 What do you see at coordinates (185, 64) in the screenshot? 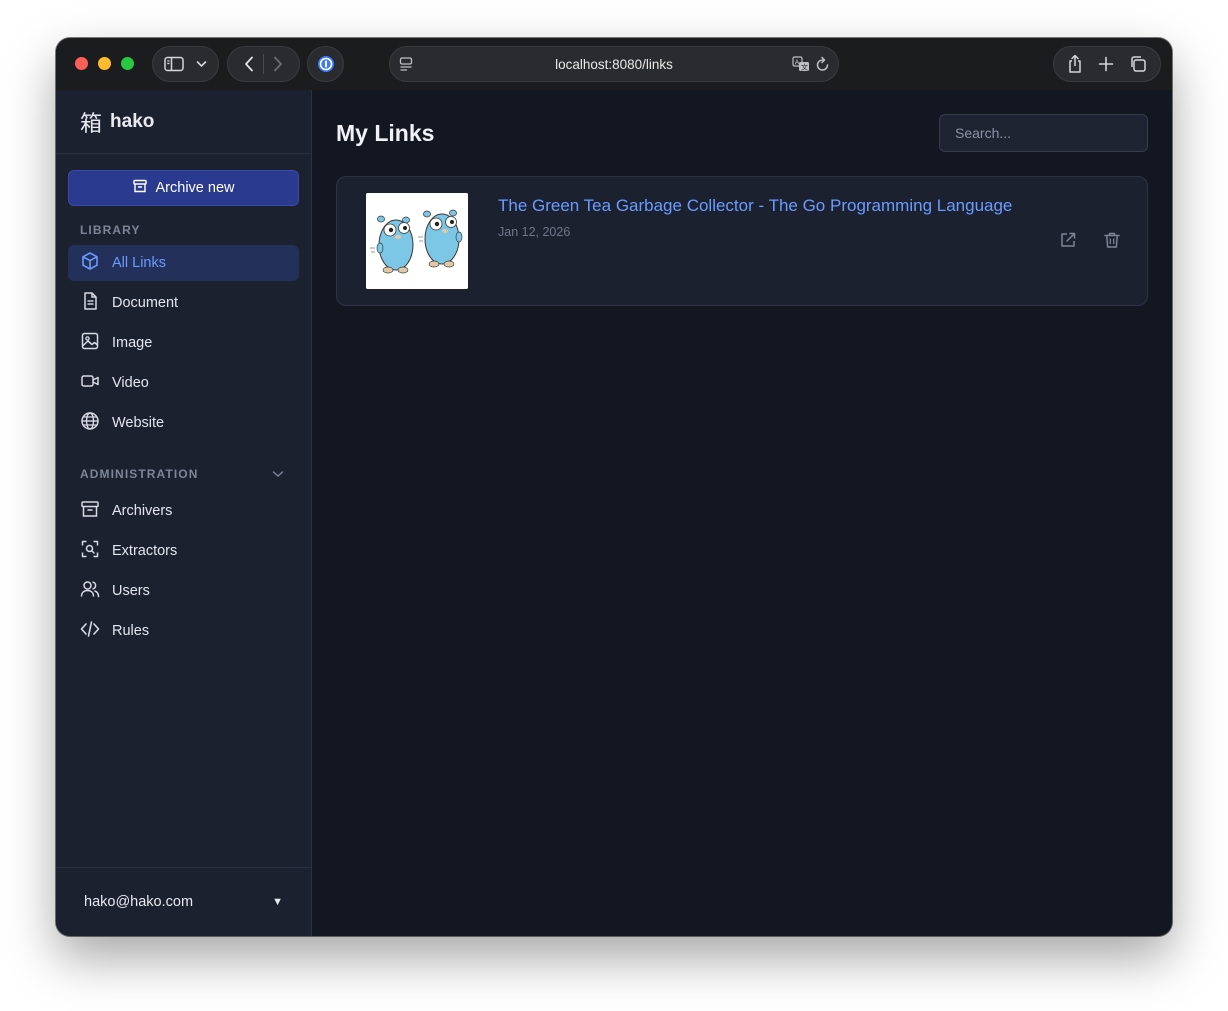
I see `sidebar-toggle-button` at bounding box center [185, 64].